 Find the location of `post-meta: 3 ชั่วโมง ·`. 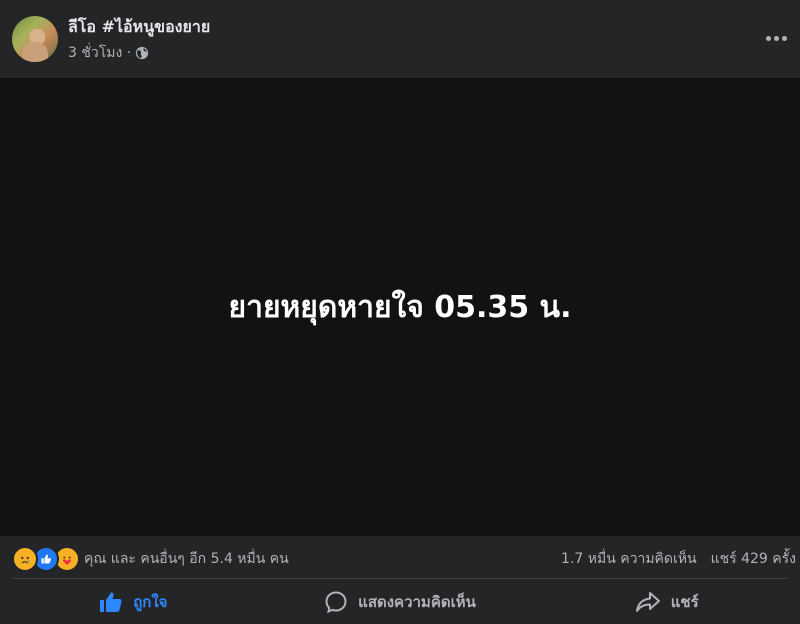

post-meta: 3 ชั่วโมง · is located at coordinates (108, 53).